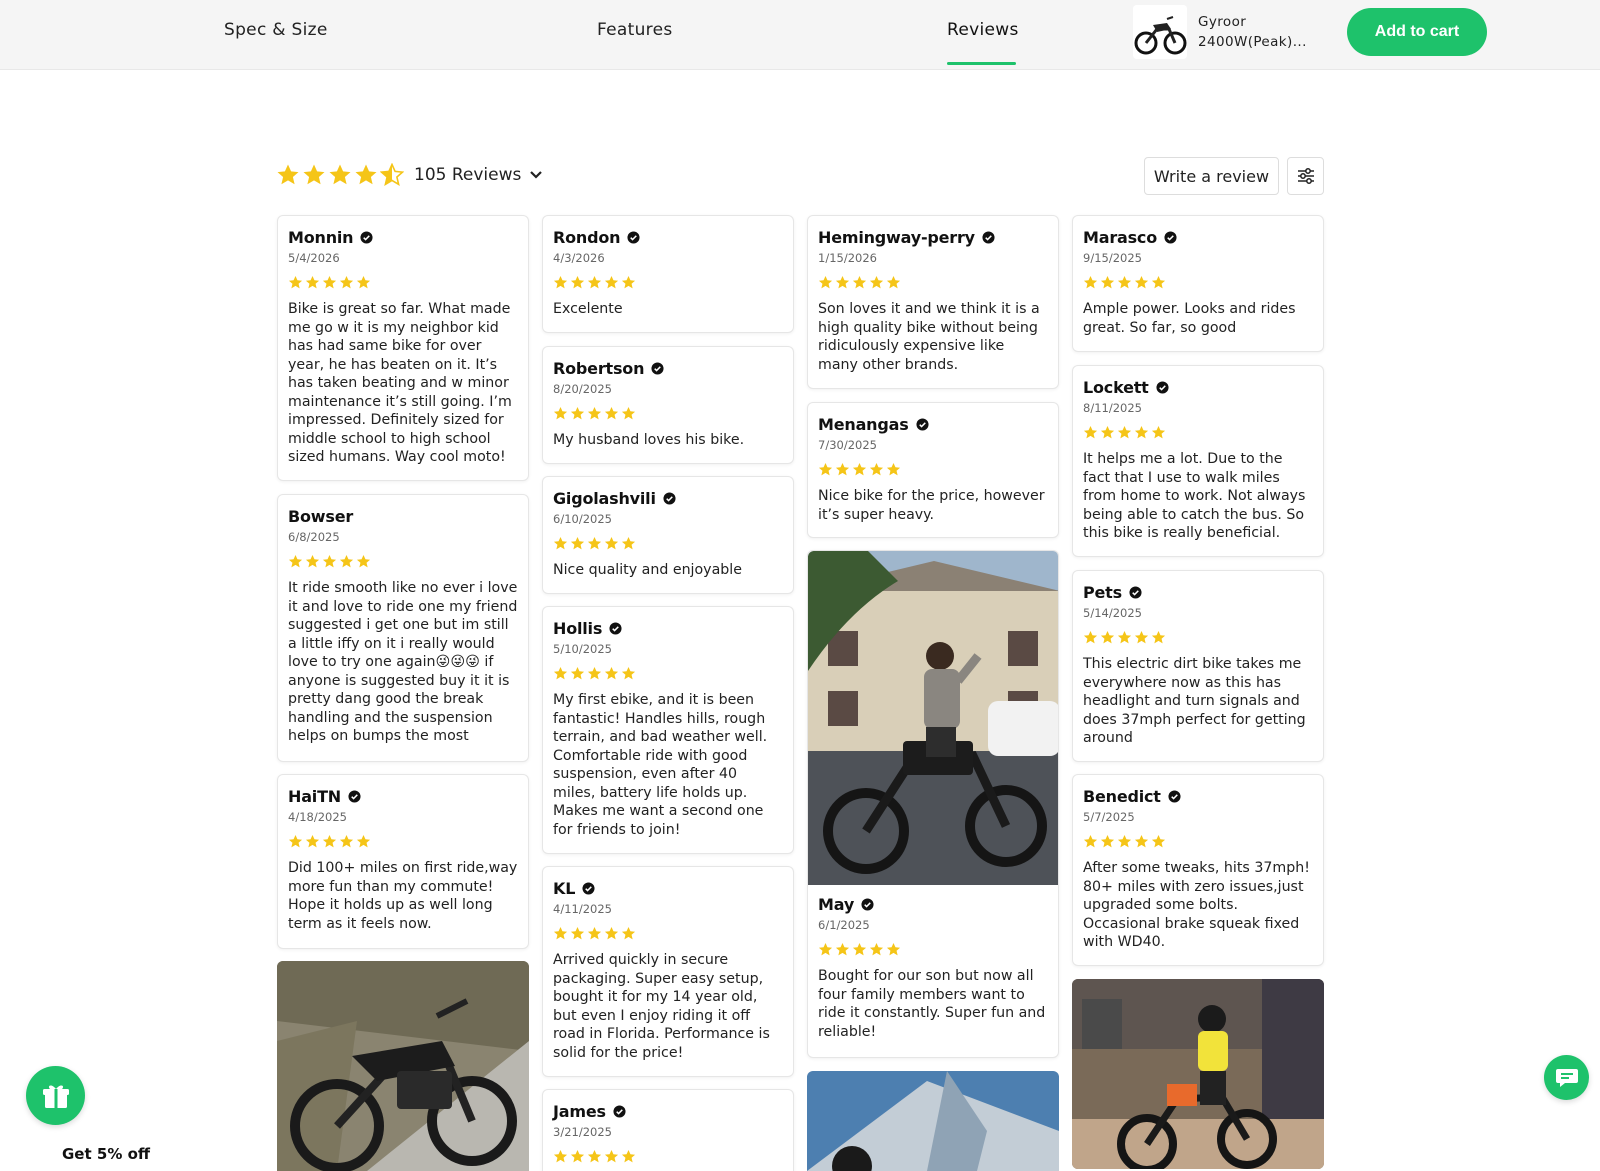 The image size is (1600, 1171). I want to click on review-date: 4/18/2025, so click(317, 817).